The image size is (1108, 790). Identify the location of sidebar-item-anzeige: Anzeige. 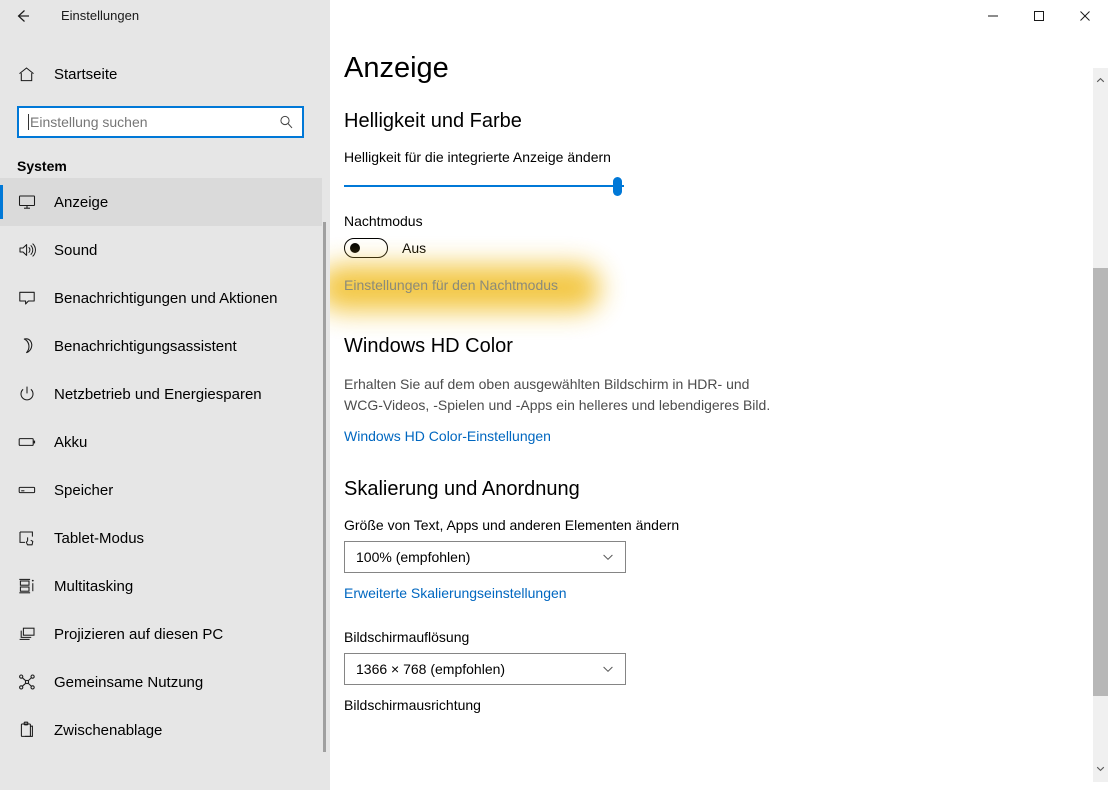
(161, 202).